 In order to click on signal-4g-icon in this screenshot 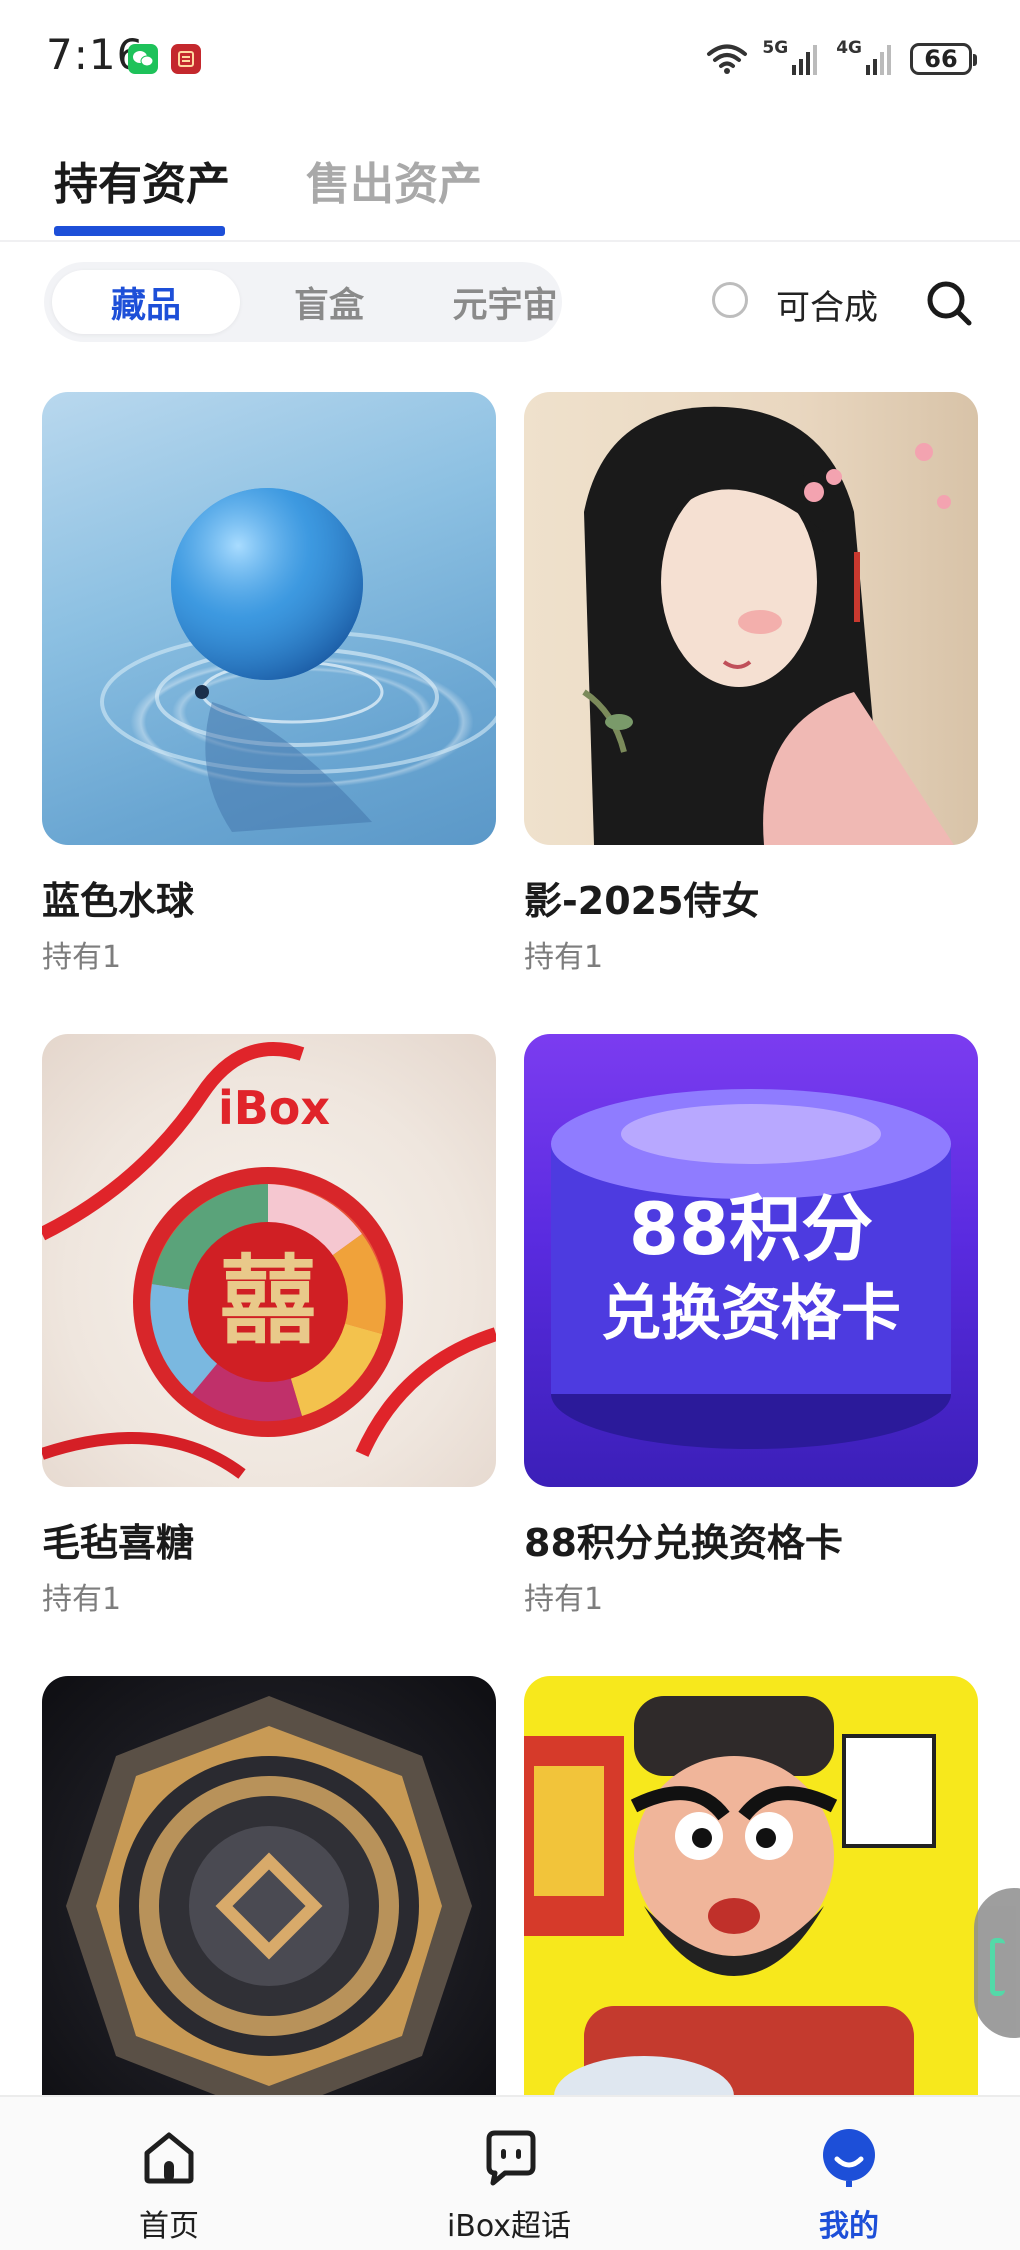, I will do `click(878, 60)`.